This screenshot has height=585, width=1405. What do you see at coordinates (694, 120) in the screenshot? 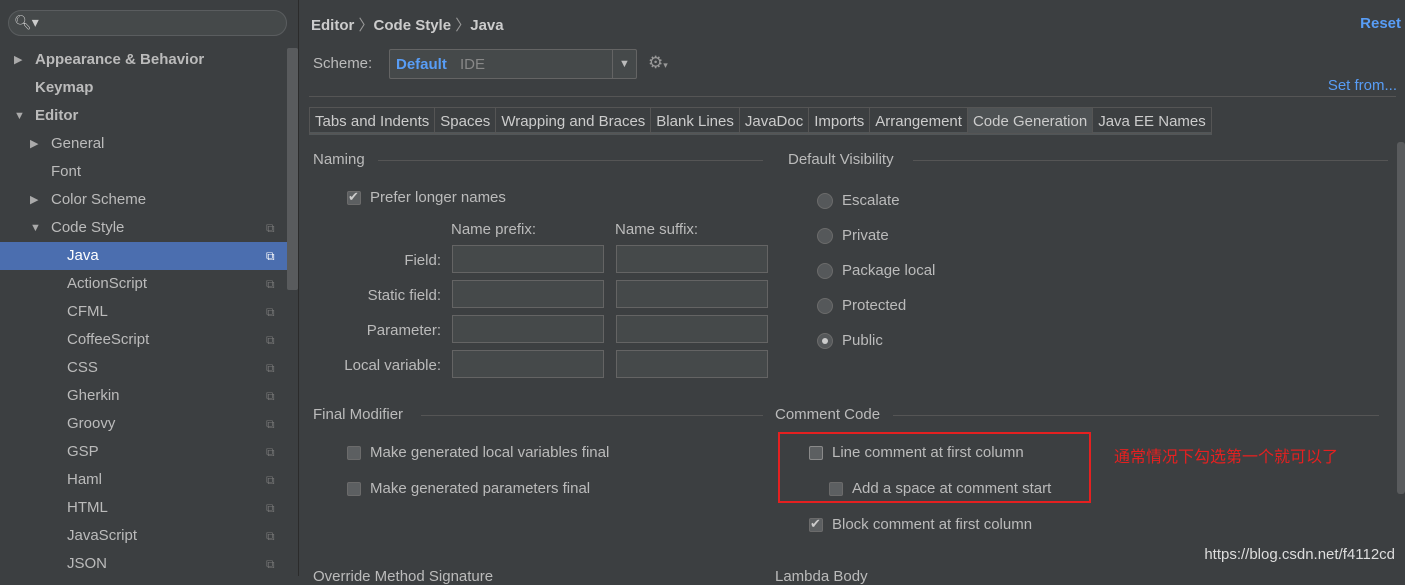
I see `tab-blank-lines: Blank Lines` at bounding box center [694, 120].